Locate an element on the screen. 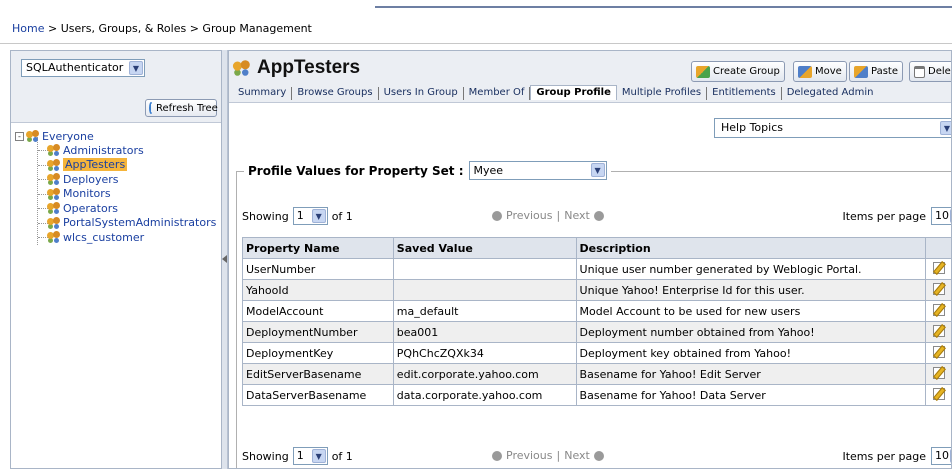 This screenshot has width=952, height=469. move-icon is located at coordinates (805, 71).